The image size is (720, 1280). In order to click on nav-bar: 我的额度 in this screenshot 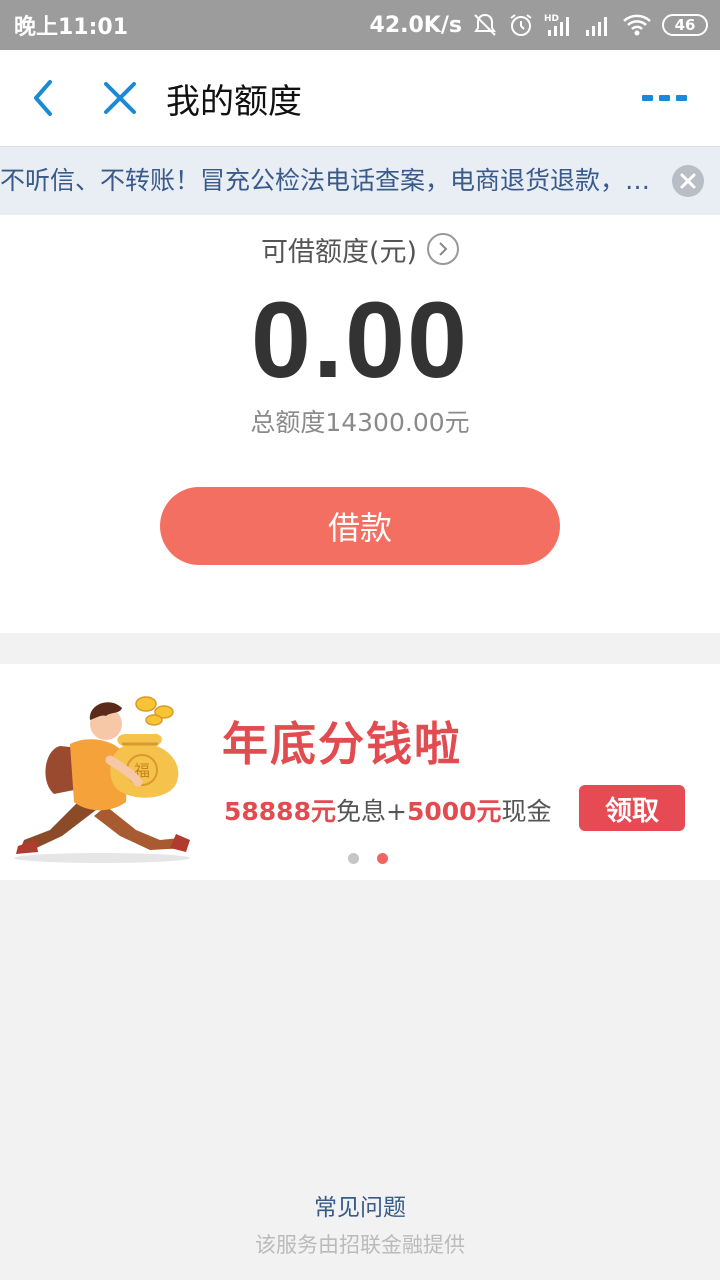, I will do `click(360, 98)`.